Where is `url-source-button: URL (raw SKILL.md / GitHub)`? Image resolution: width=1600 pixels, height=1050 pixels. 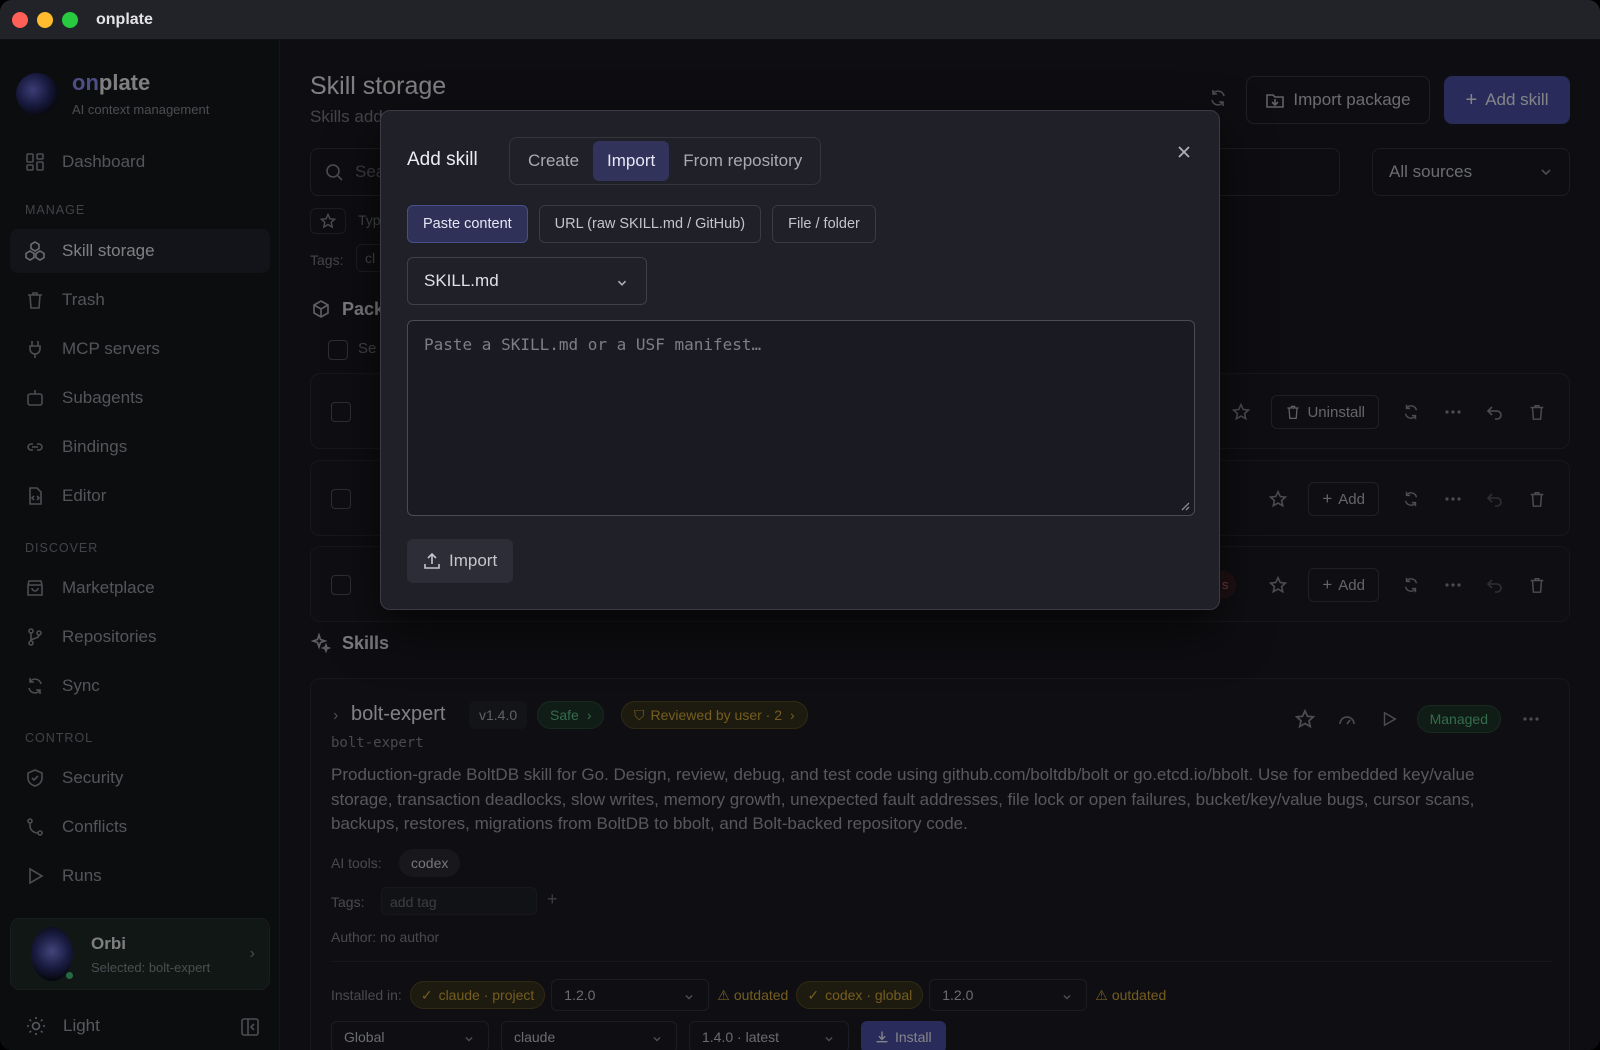
url-source-button: URL (raw SKILL.md / GitHub) is located at coordinates (650, 224).